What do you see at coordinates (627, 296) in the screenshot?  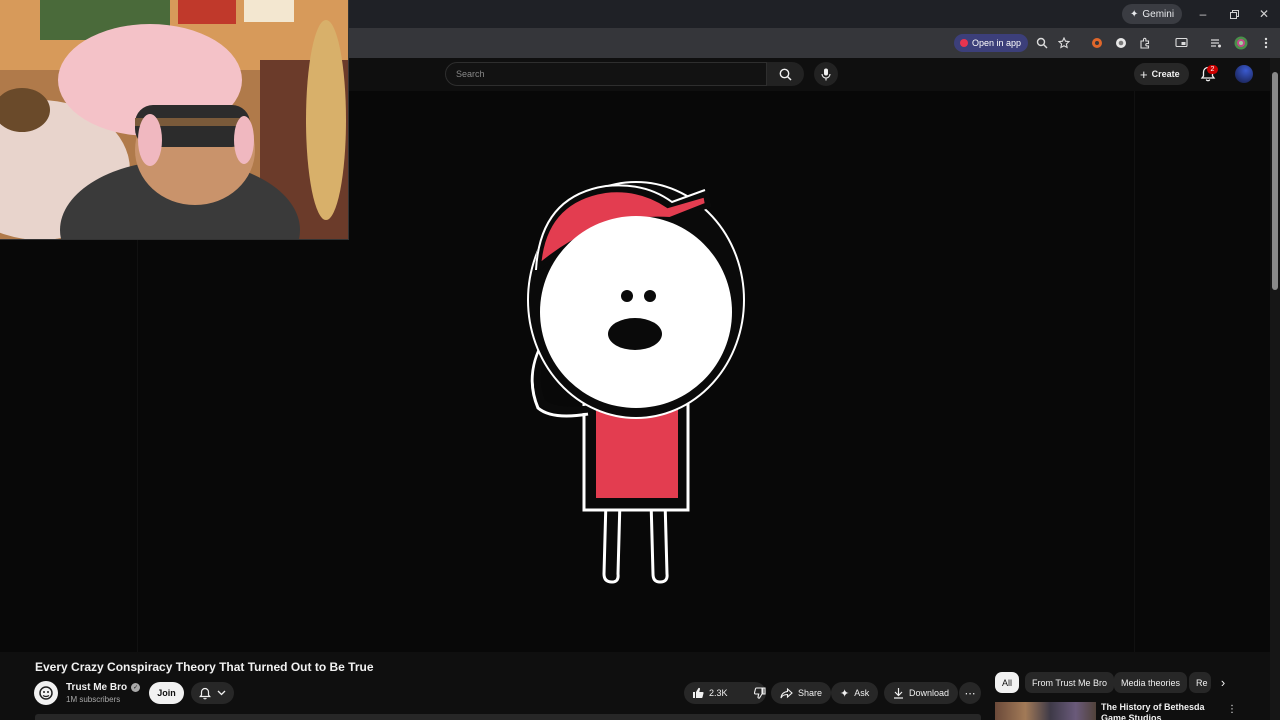 I see `character-eye-left` at bounding box center [627, 296].